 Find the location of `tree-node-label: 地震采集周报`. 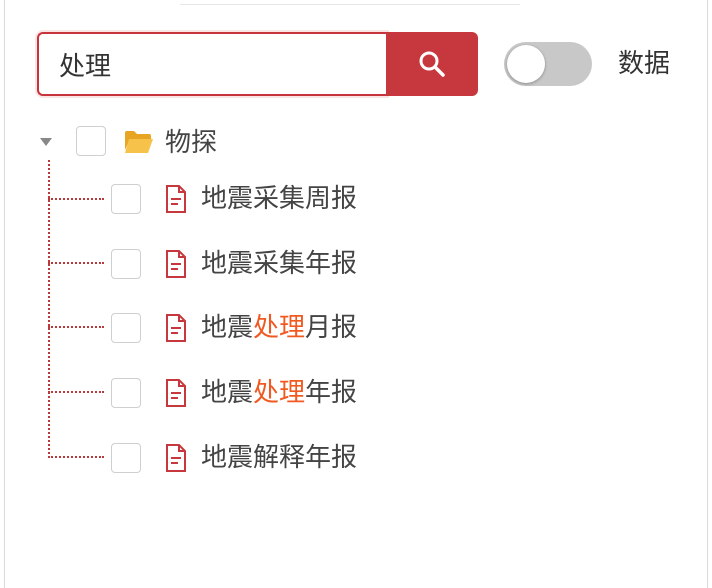

tree-node-label: 地震采集周报 is located at coordinates (279, 199).